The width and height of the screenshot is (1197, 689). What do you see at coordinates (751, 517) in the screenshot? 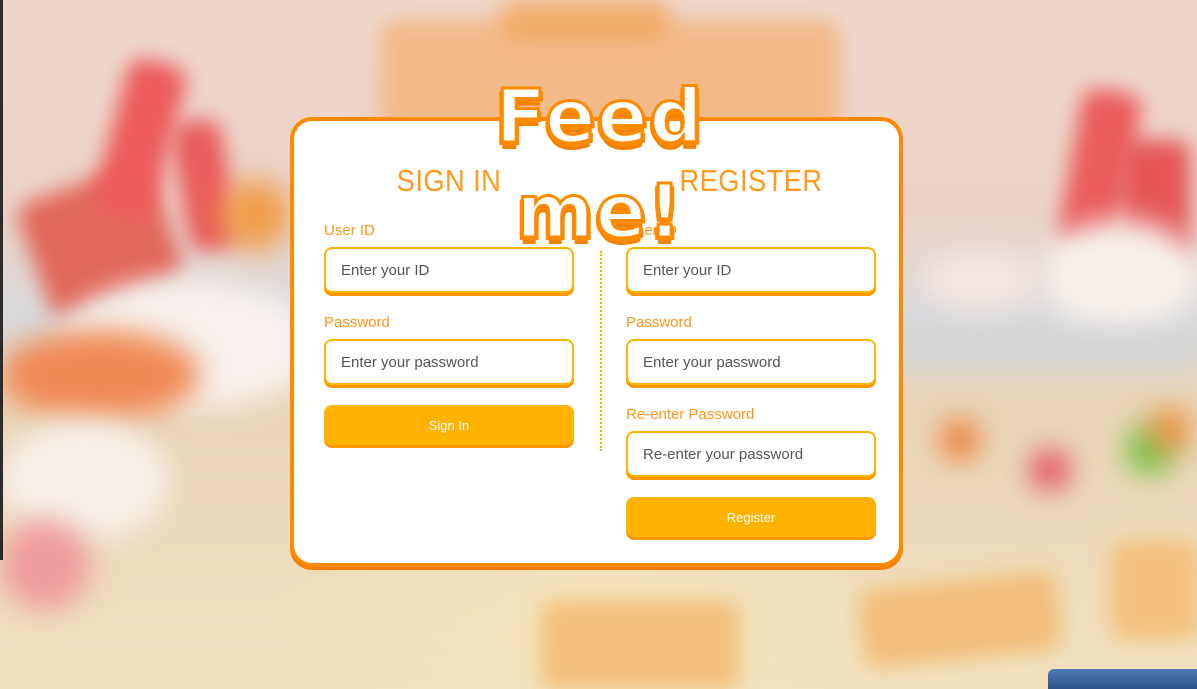
I see `register-button: Register` at bounding box center [751, 517].